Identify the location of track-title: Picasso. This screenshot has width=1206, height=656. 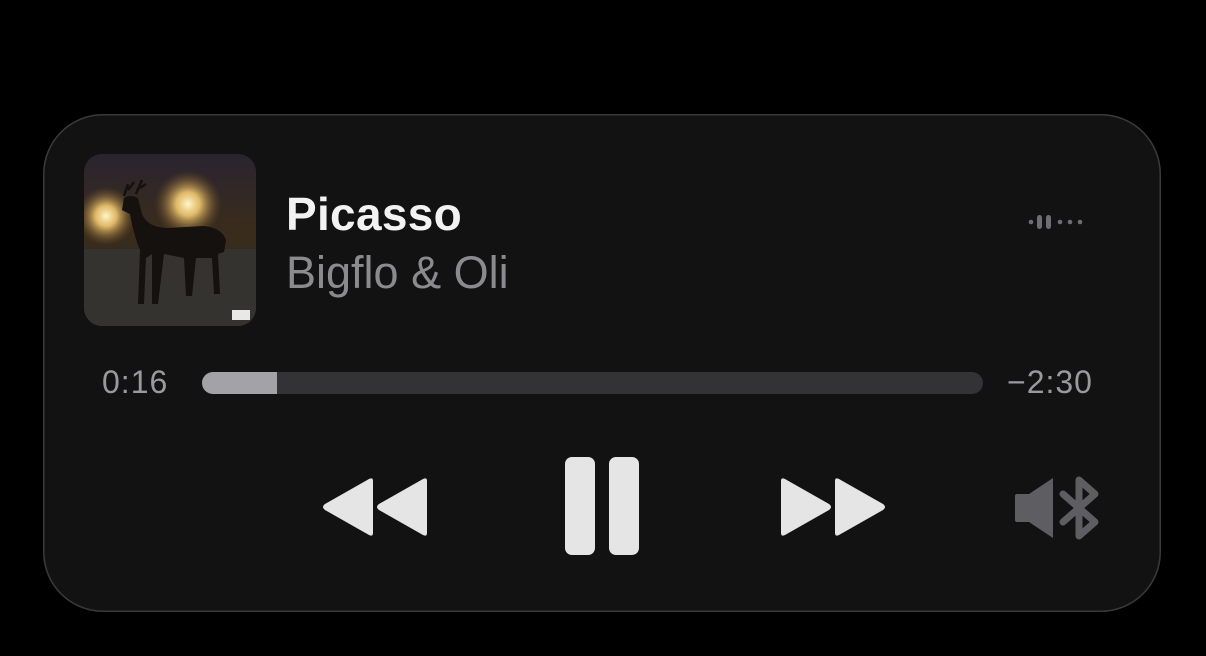
(374, 214).